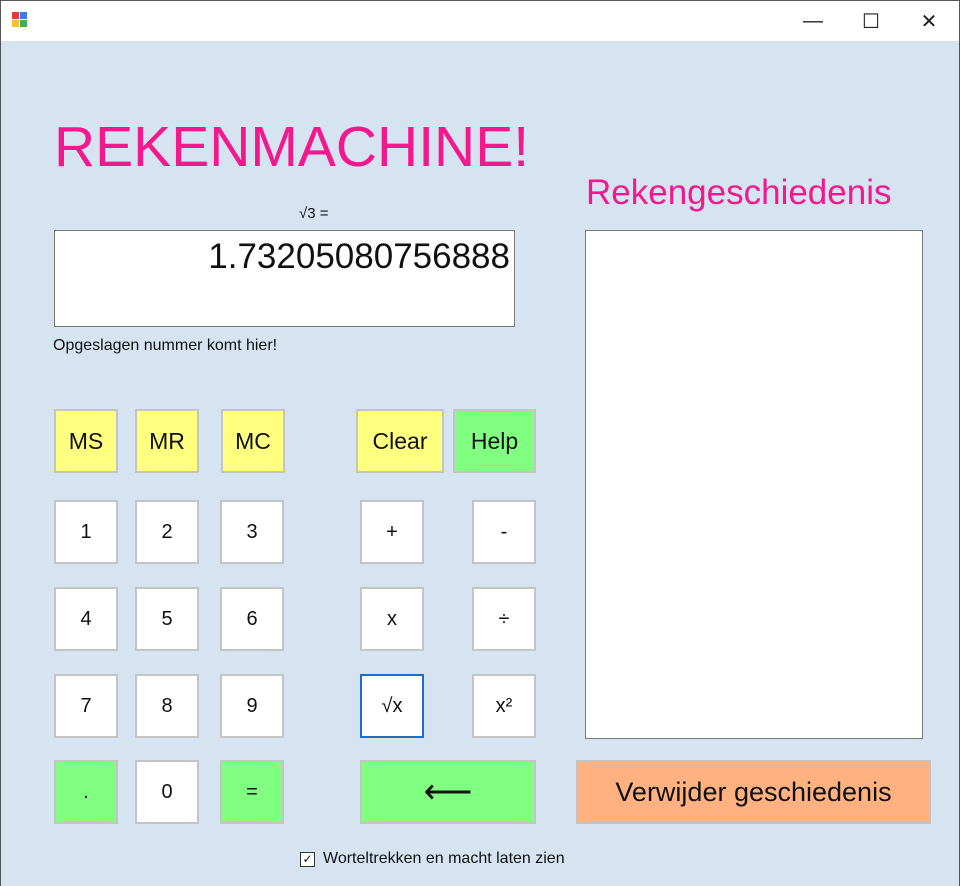 The image size is (960, 886). What do you see at coordinates (480, 21) in the screenshot?
I see `title-bar: — ☐ ✕` at bounding box center [480, 21].